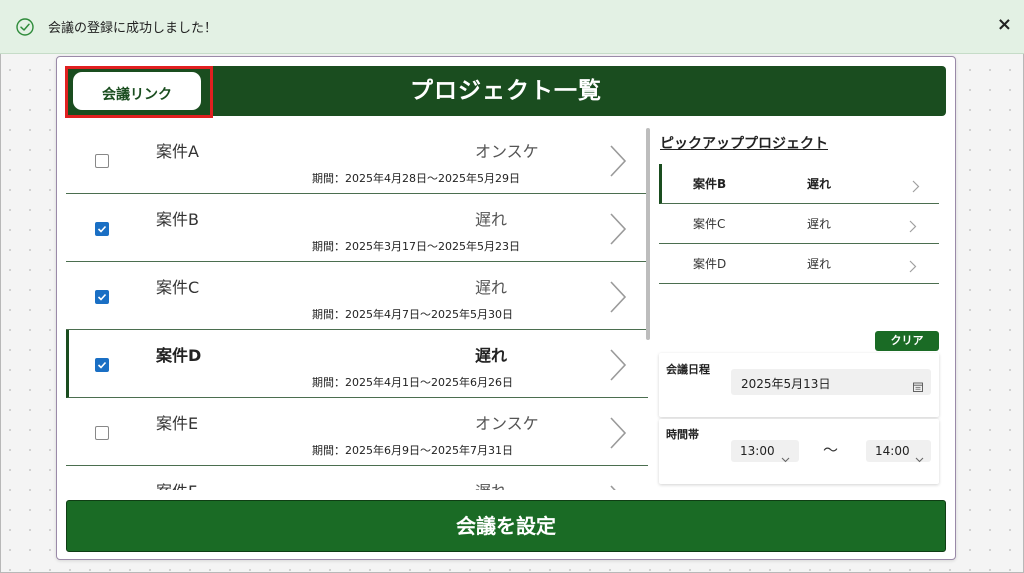 The image size is (1024, 573). Describe the element at coordinates (357, 228) in the screenshot. I see `project-row: 案件B 遅れ 期間：2025年3月17日～2025年5月23日` at that location.